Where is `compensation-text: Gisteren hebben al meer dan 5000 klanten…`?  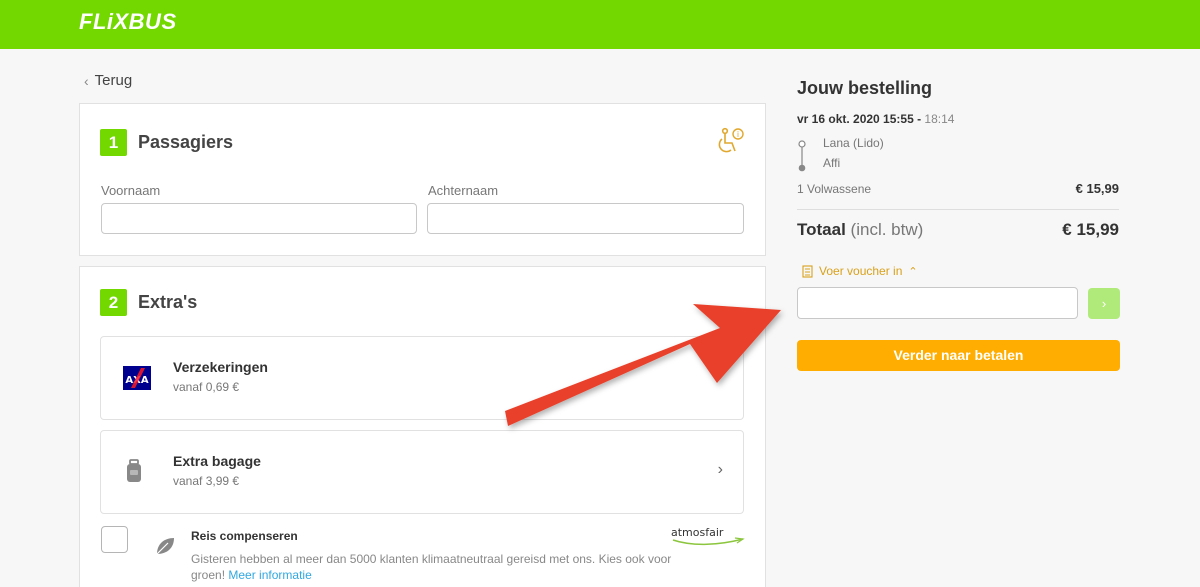
compensation-text: Gisteren hebben al meer dan 5000 klanten… is located at coordinates (441, 567).